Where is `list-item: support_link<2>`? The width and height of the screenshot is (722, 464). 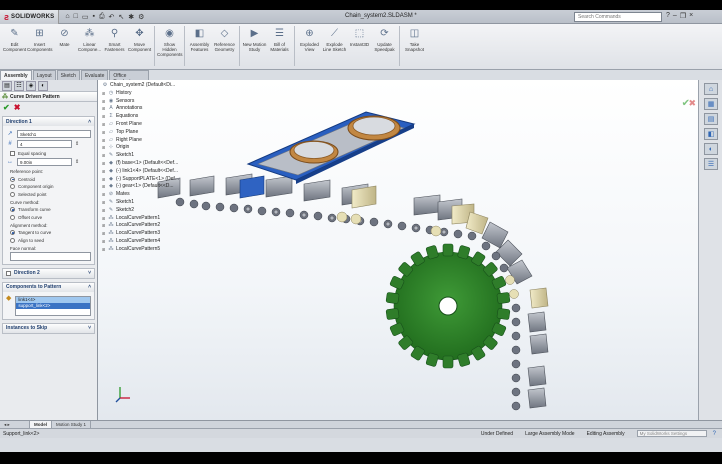
list-item: support_link<2> is located at coordinates (53, 305).